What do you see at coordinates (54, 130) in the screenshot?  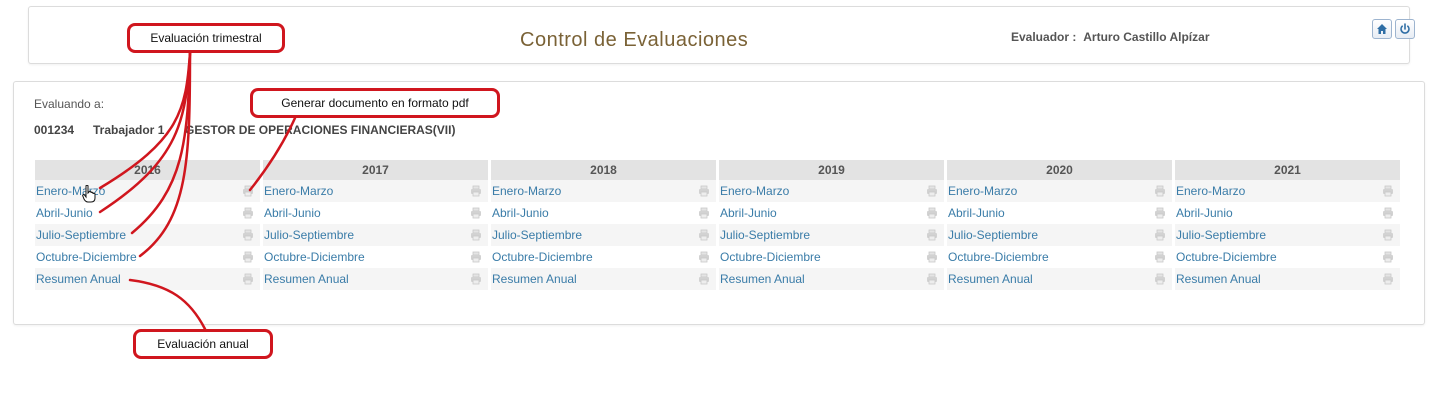 I see `worker-id: 001234` at bounding box center [54, 130].